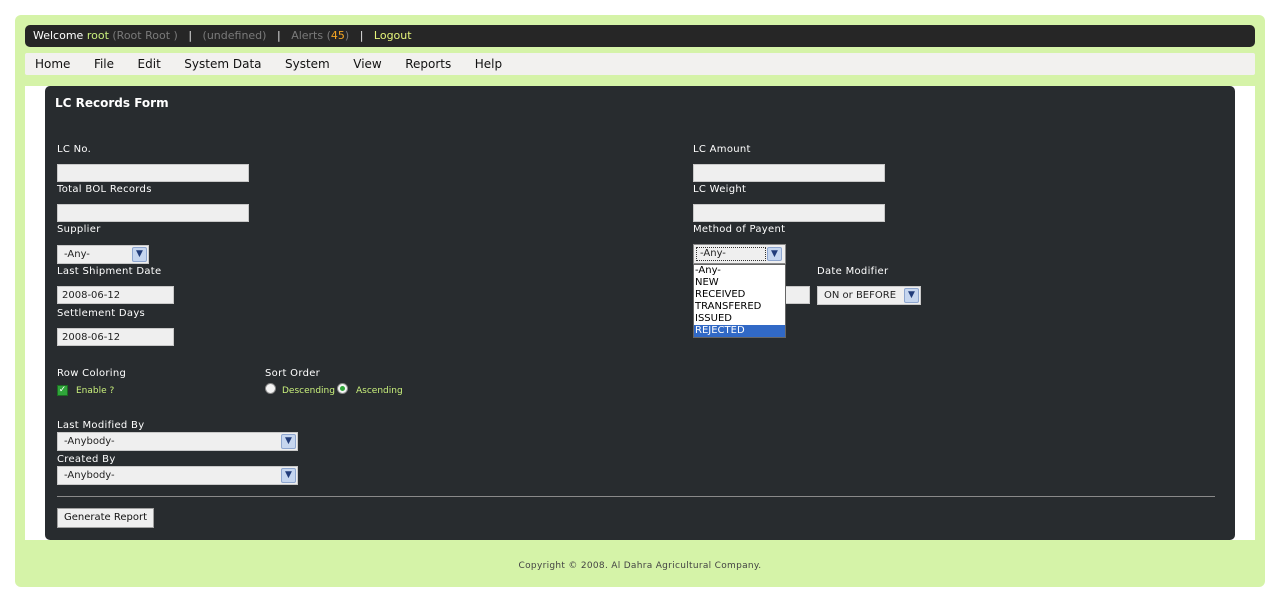 The height and width of the screenshot is (607, 1280). What do you see at coordinates (52, 64) in the screenshot?
I see `menu-home: Home` at bounding box center [52, 64].